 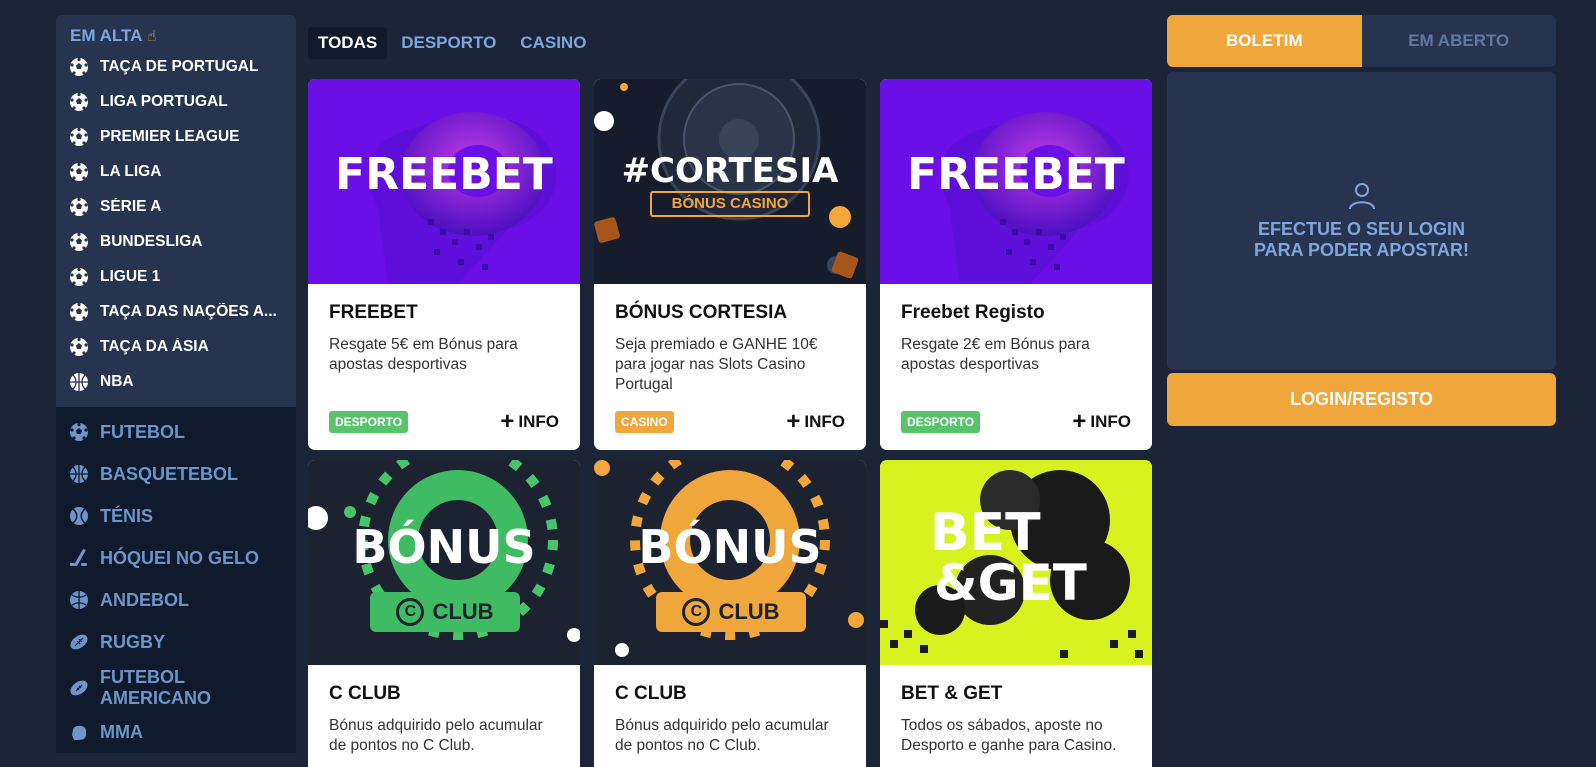 What do you see at coordinates (121, 731) in the screenshot?
I see `sport-item-label: MMA` at bounding box center [121, 731].